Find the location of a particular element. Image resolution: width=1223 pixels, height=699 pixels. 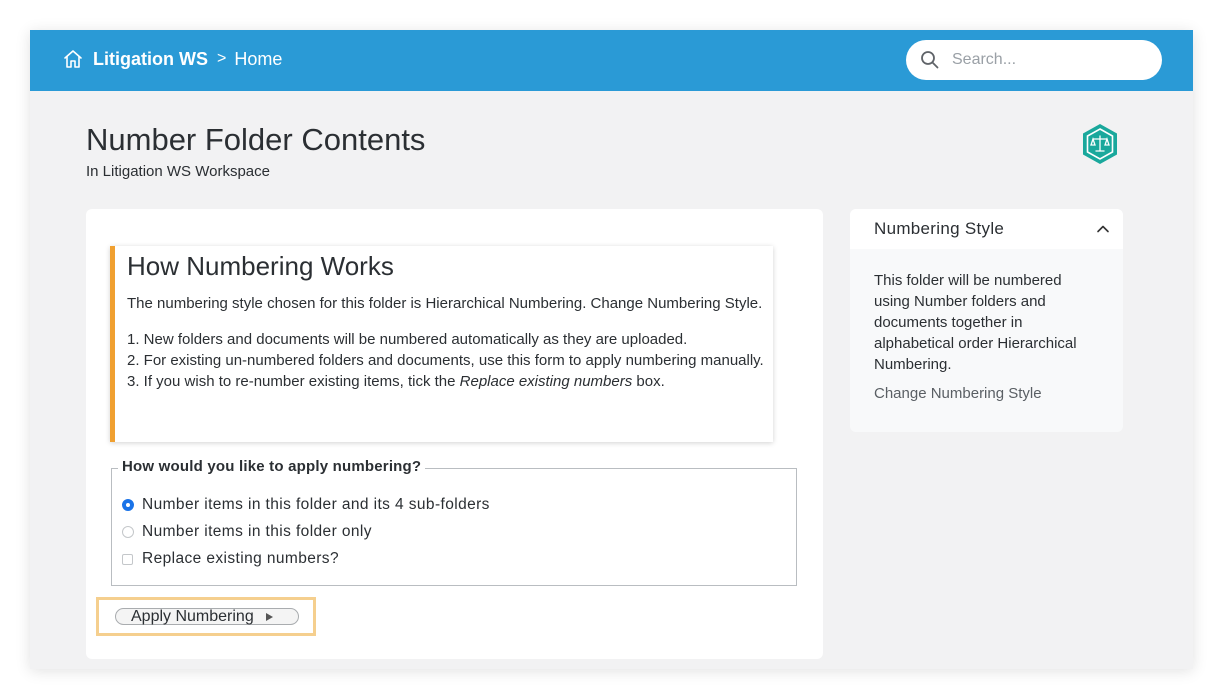

breadcrumb-workspace: Litigation WS is located at coordinates (150, 59).